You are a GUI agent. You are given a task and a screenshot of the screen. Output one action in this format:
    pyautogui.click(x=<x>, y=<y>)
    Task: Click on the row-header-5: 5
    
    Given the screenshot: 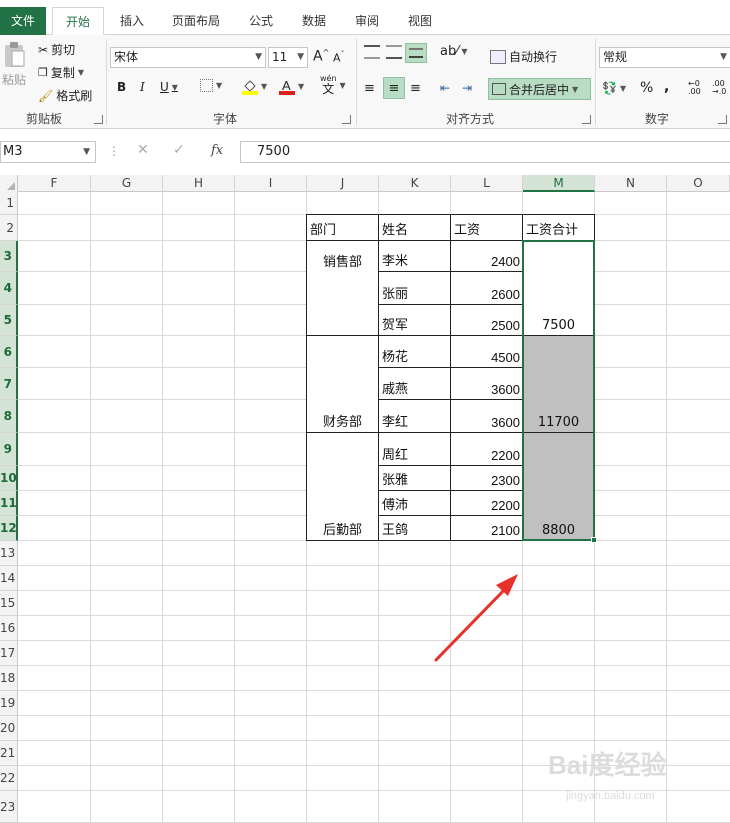 What is the action you would take?
    pyautogui.click(x=9, y=320)
    